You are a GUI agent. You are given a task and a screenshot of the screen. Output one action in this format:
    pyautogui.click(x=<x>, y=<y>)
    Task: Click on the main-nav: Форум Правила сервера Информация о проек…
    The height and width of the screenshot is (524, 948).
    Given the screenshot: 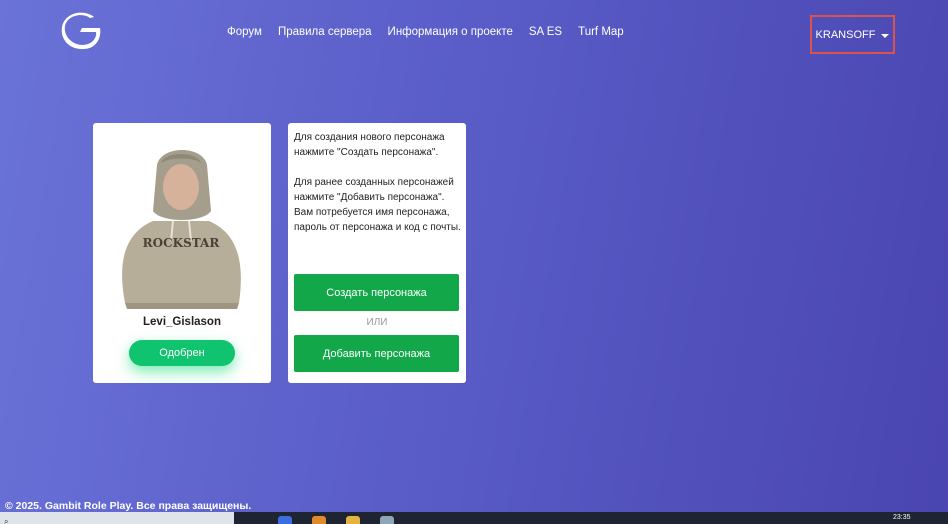 What is the action you would take?
    pyautogui.click(x=425, y=32)
    